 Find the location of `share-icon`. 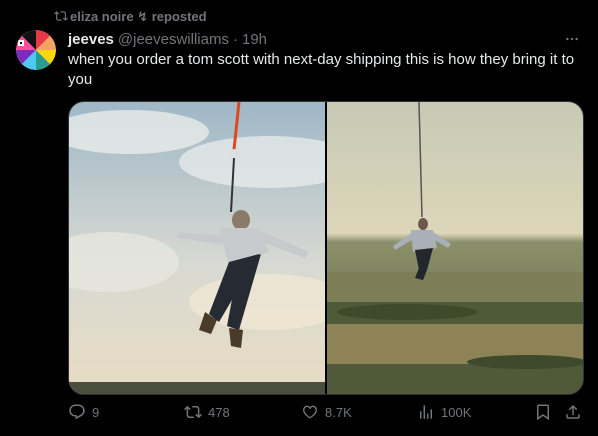

share-icon is located at coordinates (573, 411).